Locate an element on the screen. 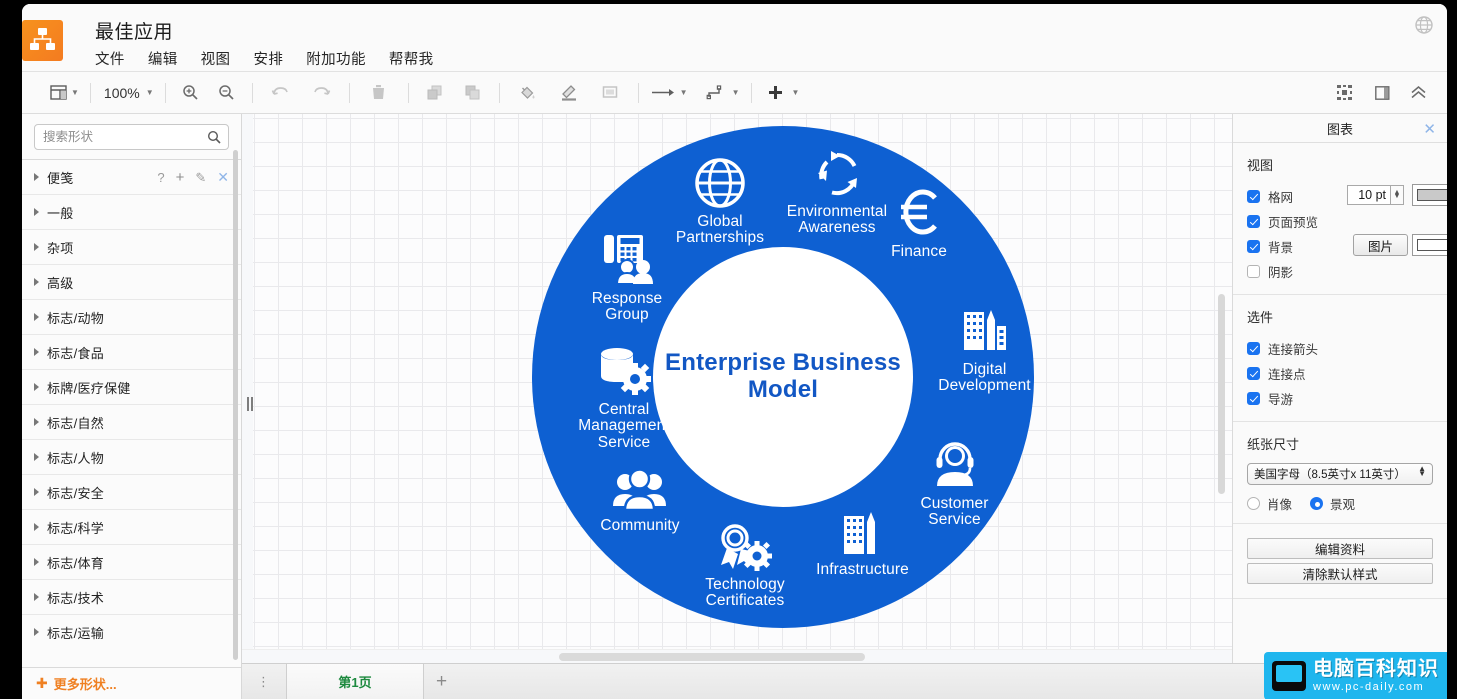  add-page-icon: + is located at coordinates (441, 681).